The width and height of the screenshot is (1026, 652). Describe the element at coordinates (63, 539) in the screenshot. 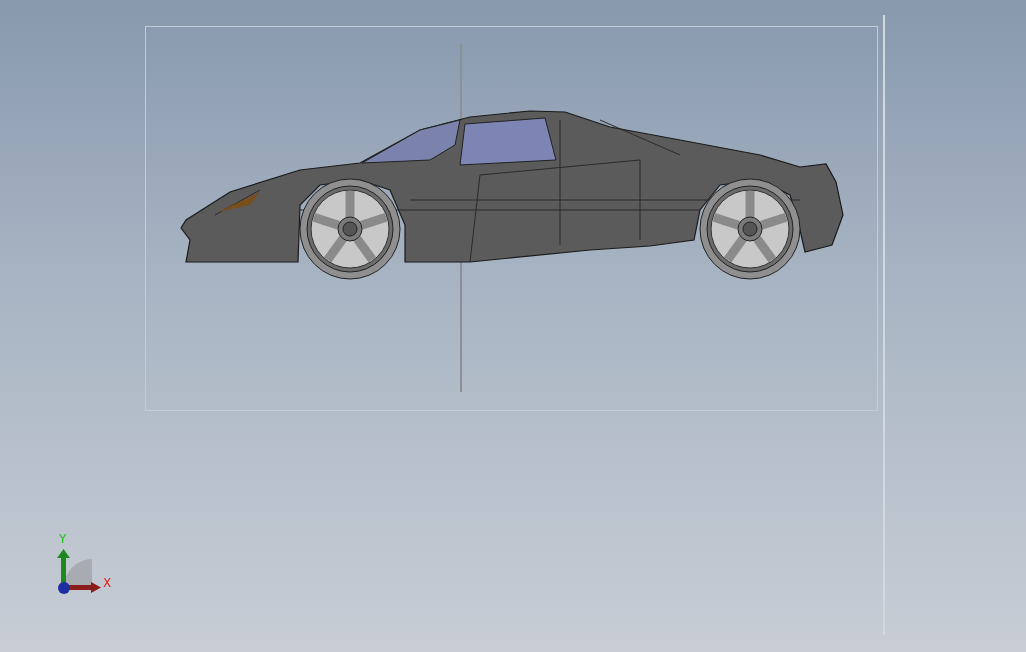

I see `y-axis-label: Y` at that location.